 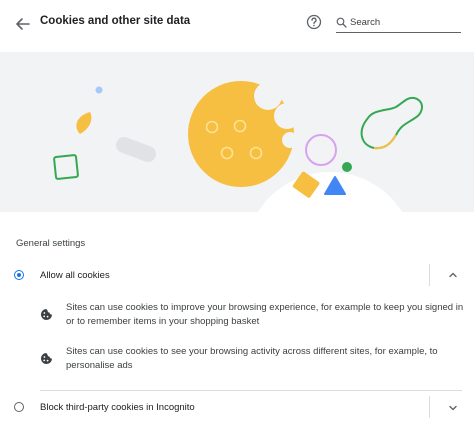 What do you see at coordinates (99, 90) in the screenshot?
I see `blue-dot` at bounding box center [99, 90].